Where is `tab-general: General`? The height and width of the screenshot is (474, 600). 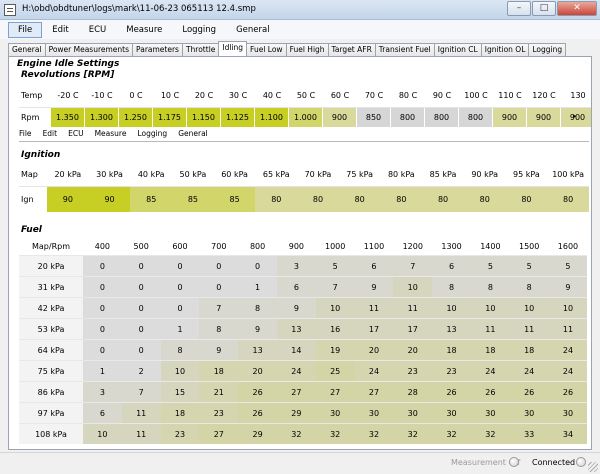
tab-general: General is located at coordinates (27, 49).